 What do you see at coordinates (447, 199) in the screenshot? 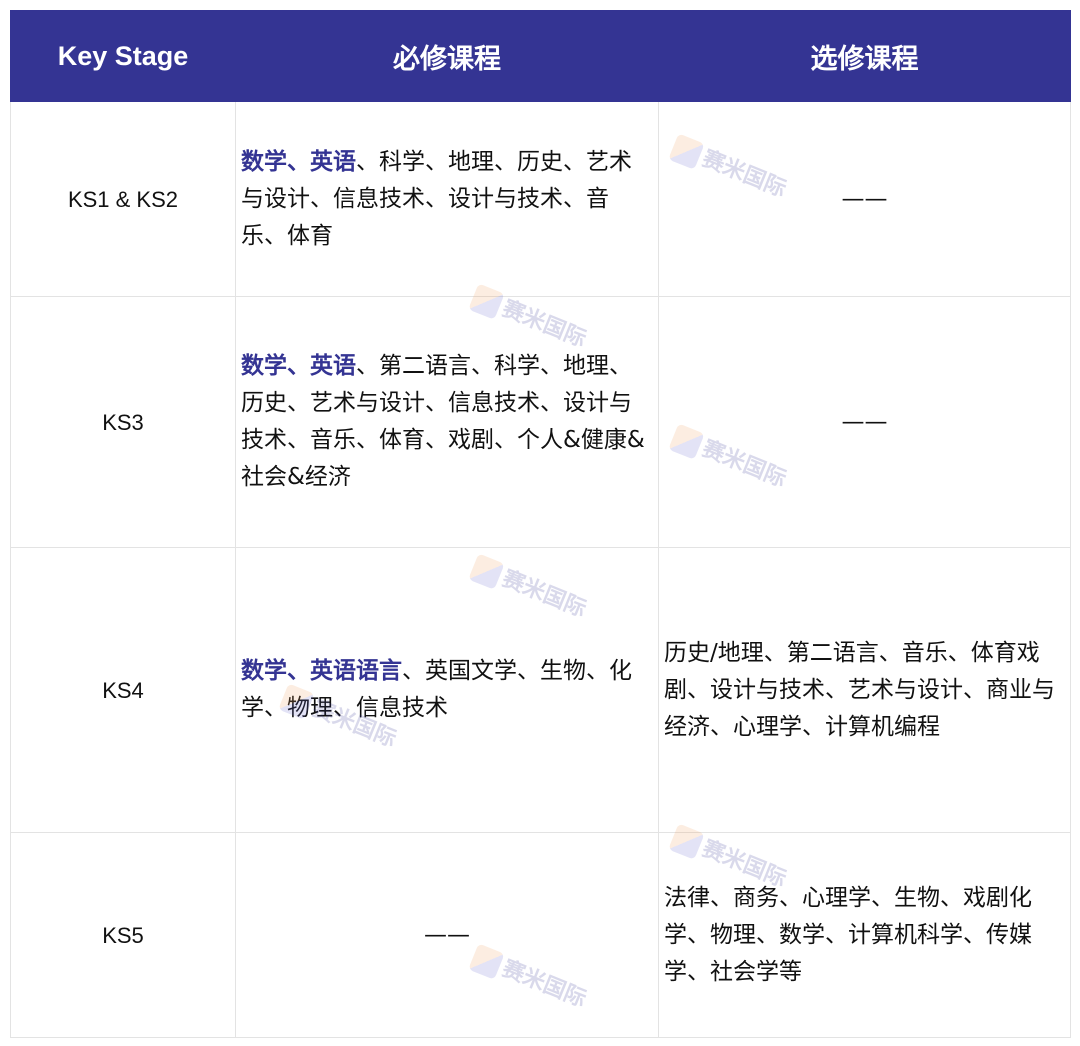
I see `required-cell: 数学、英语、科学、地理、历史、艺术与设计、信息技术、设计与技术、音乐、体育` at bounding box center [447, 199].